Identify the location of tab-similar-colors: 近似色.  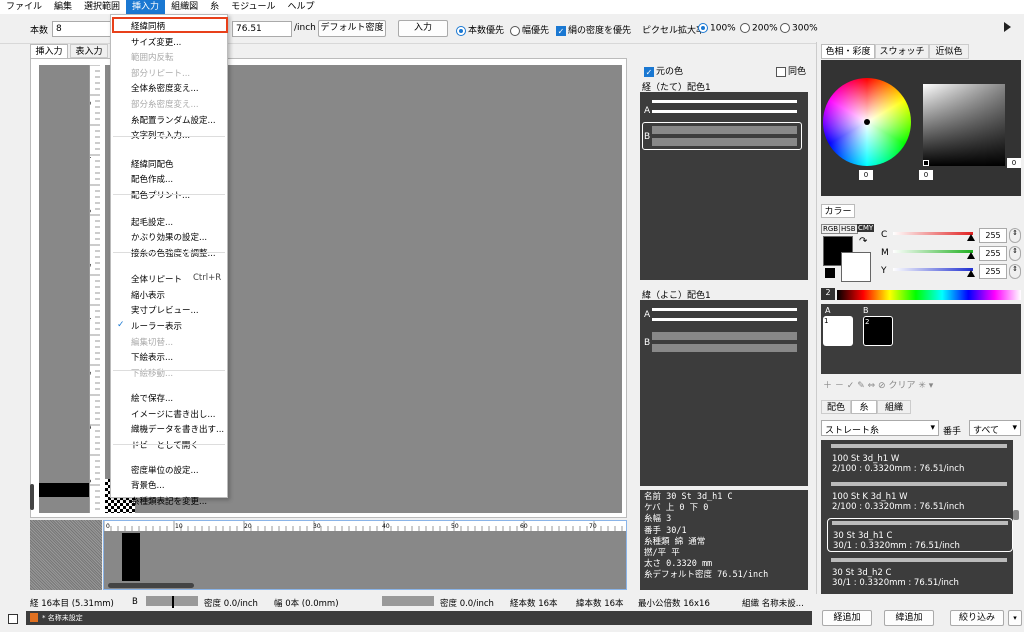
(949, 51).